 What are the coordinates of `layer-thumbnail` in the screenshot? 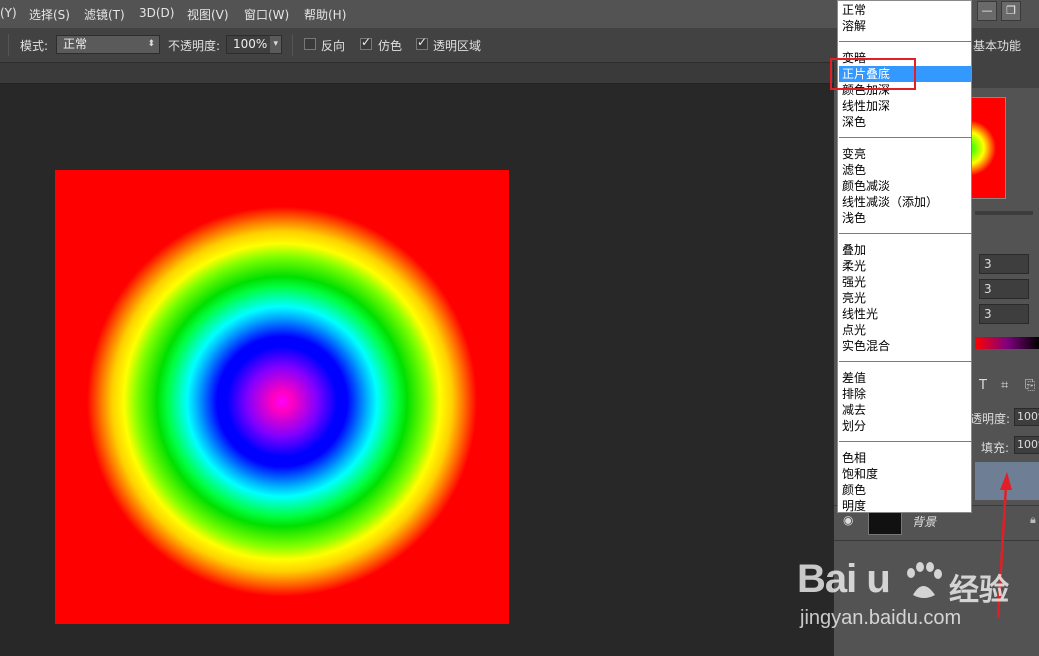 It's located at (885, 523).